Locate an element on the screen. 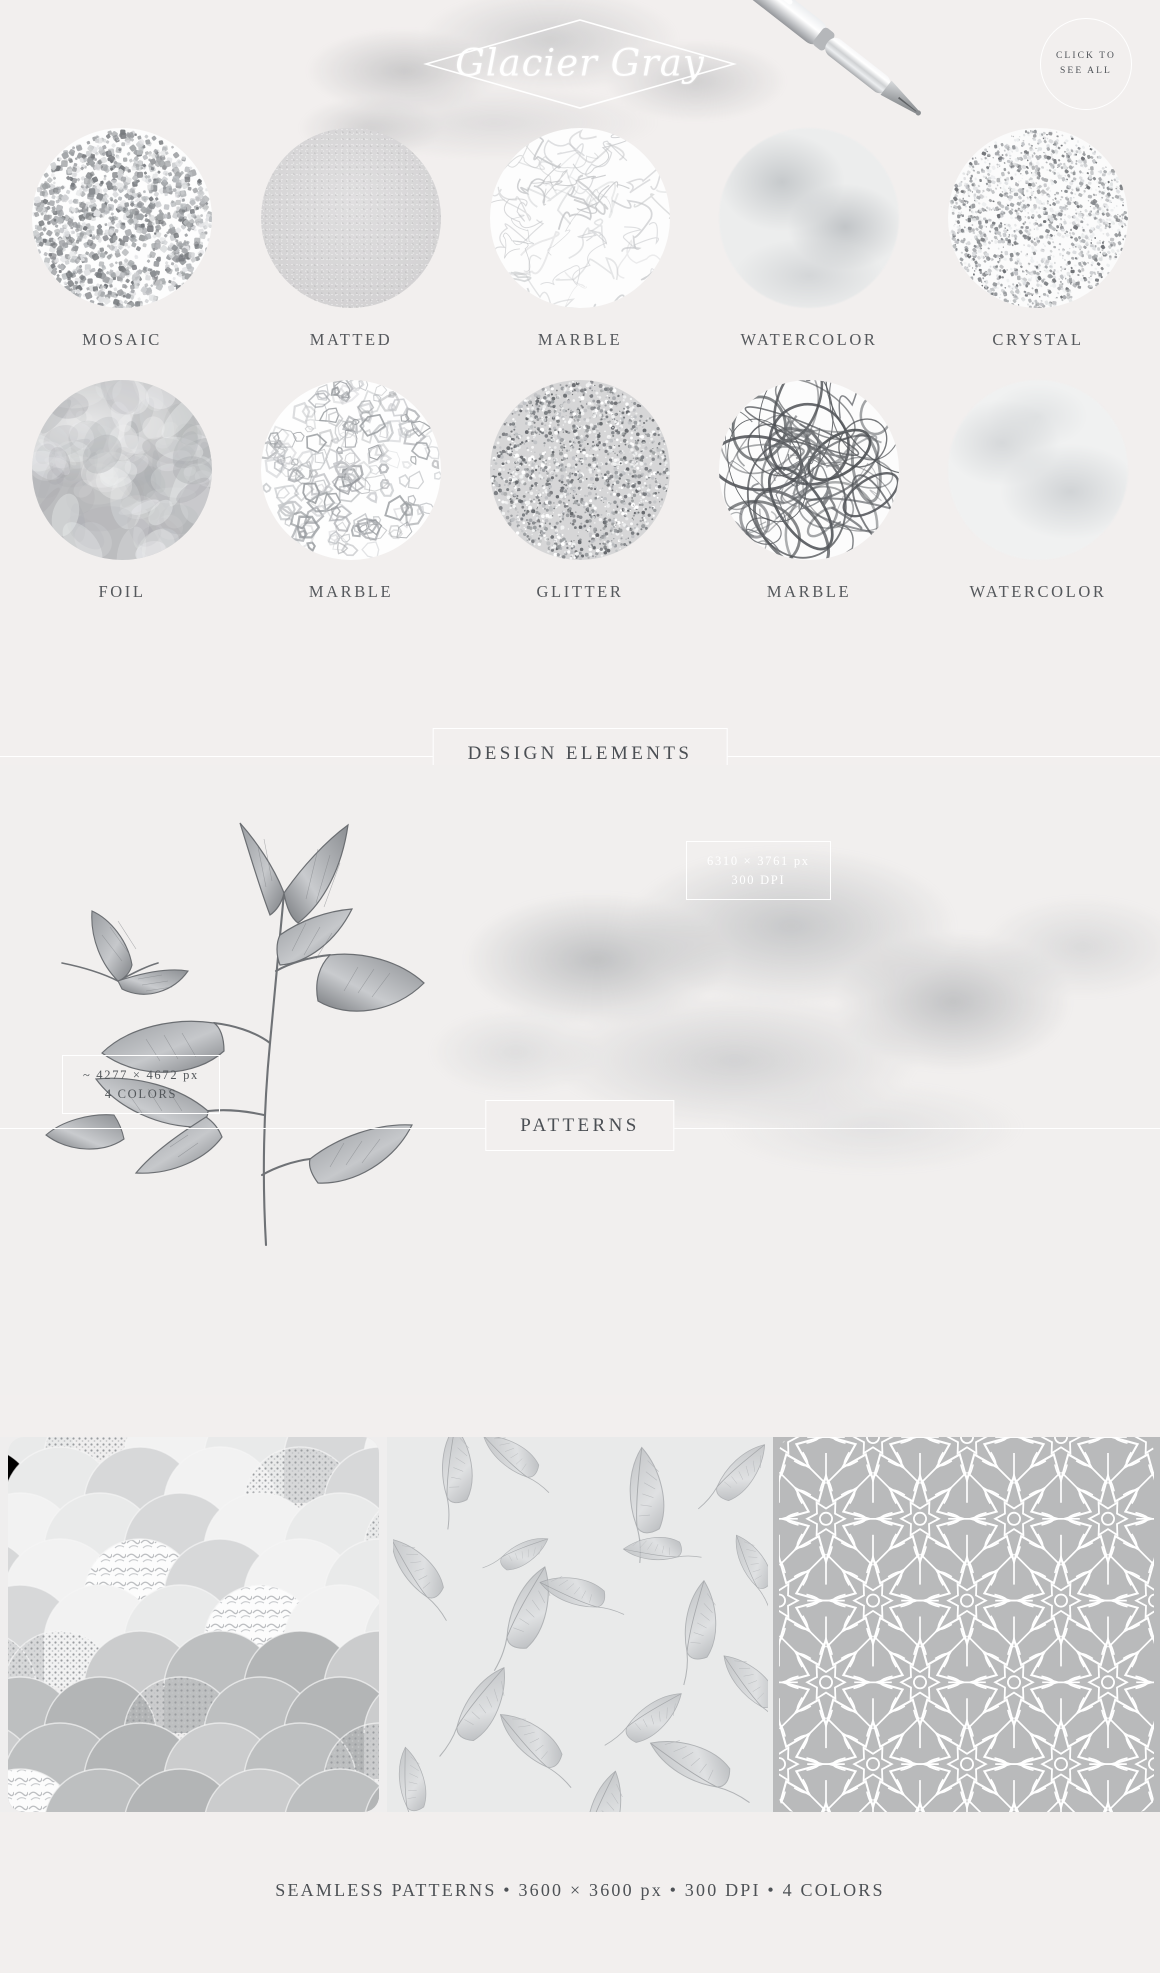 The width and height of the screenshot is (1160, 1973). dimension-line-2: 300 DPI is located at coordinates (758, 879).